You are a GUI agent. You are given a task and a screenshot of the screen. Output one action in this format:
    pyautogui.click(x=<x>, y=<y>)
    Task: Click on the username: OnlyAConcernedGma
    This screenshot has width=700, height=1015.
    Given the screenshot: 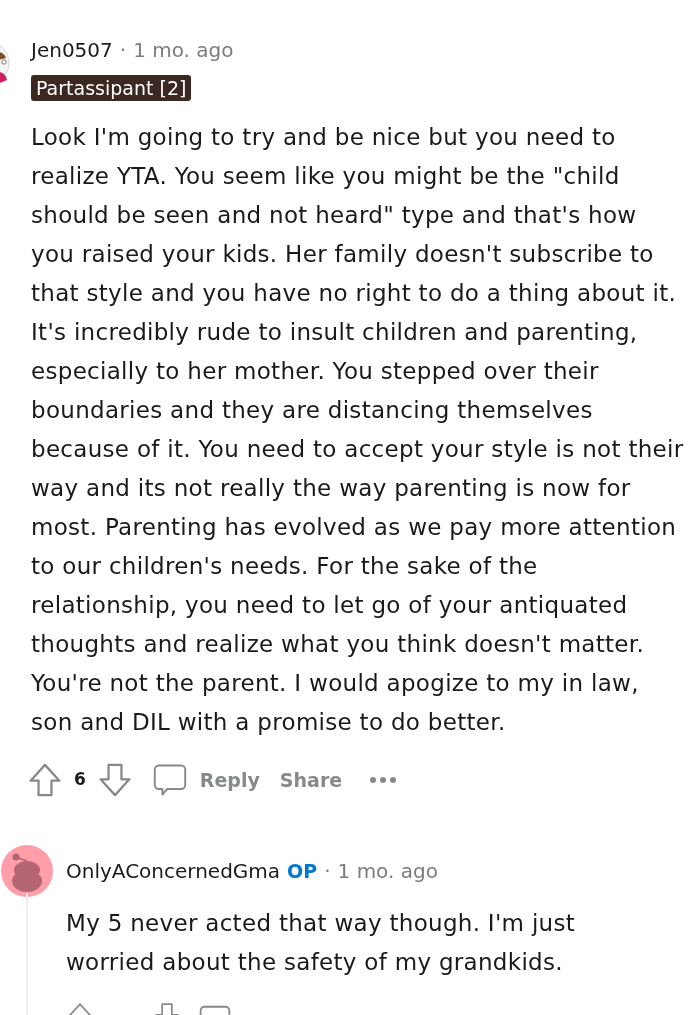 What is the action you would take?
    pyautogui.click(x=173, y=871)
    